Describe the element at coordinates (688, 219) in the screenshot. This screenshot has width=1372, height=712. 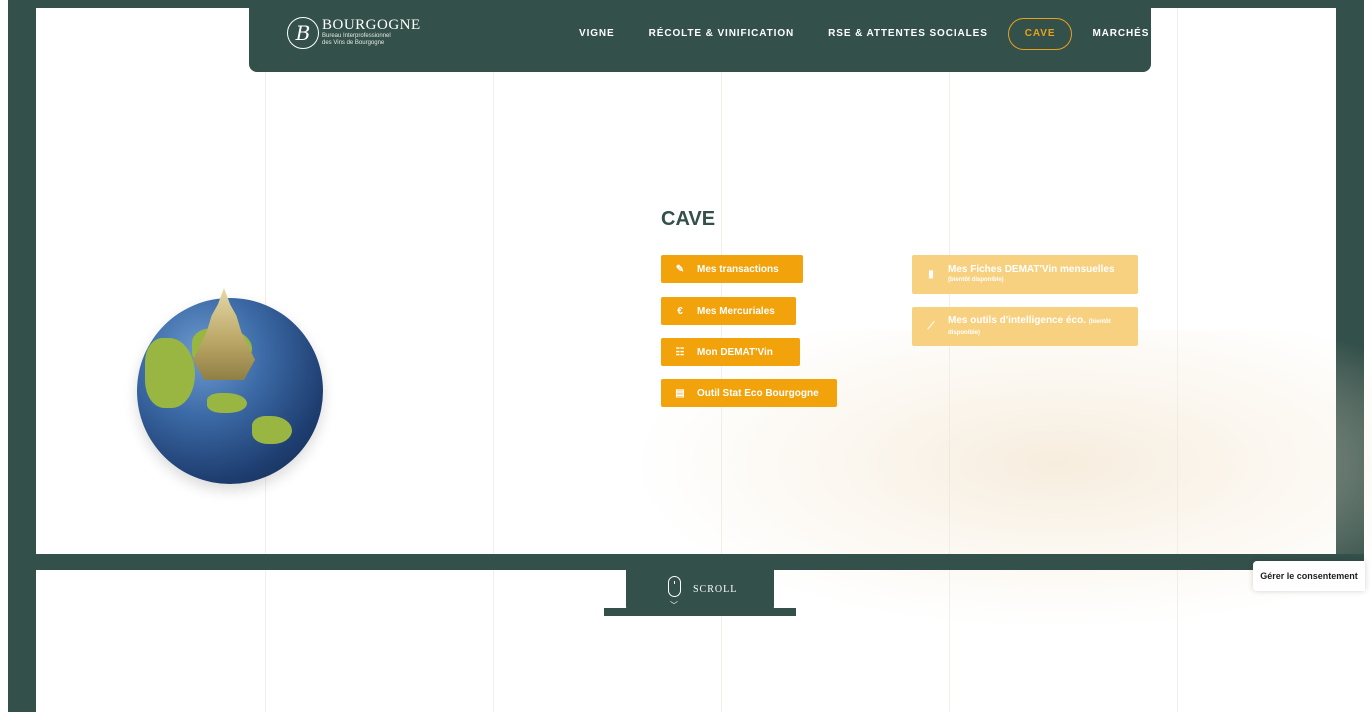
I see `page-title: CAVE` at that location.